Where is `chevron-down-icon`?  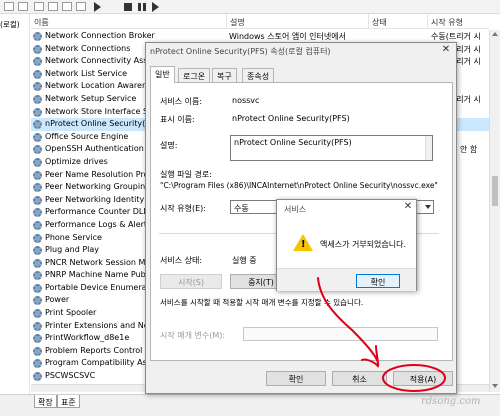
chevron-down-icon is located at coordinates (428, 207).